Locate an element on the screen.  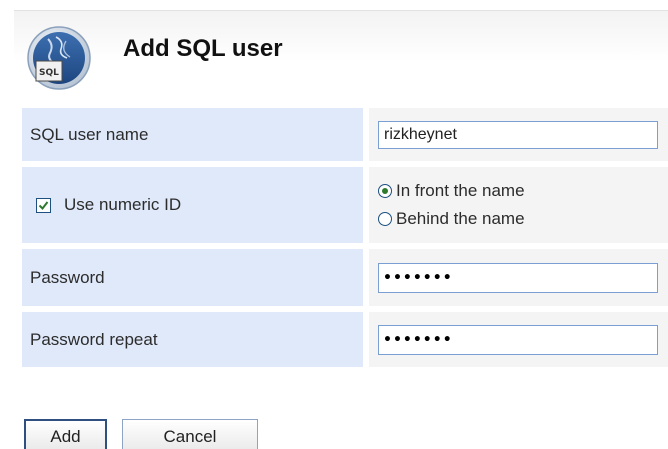
checkmark-icon is located at coordinates (43, 205).